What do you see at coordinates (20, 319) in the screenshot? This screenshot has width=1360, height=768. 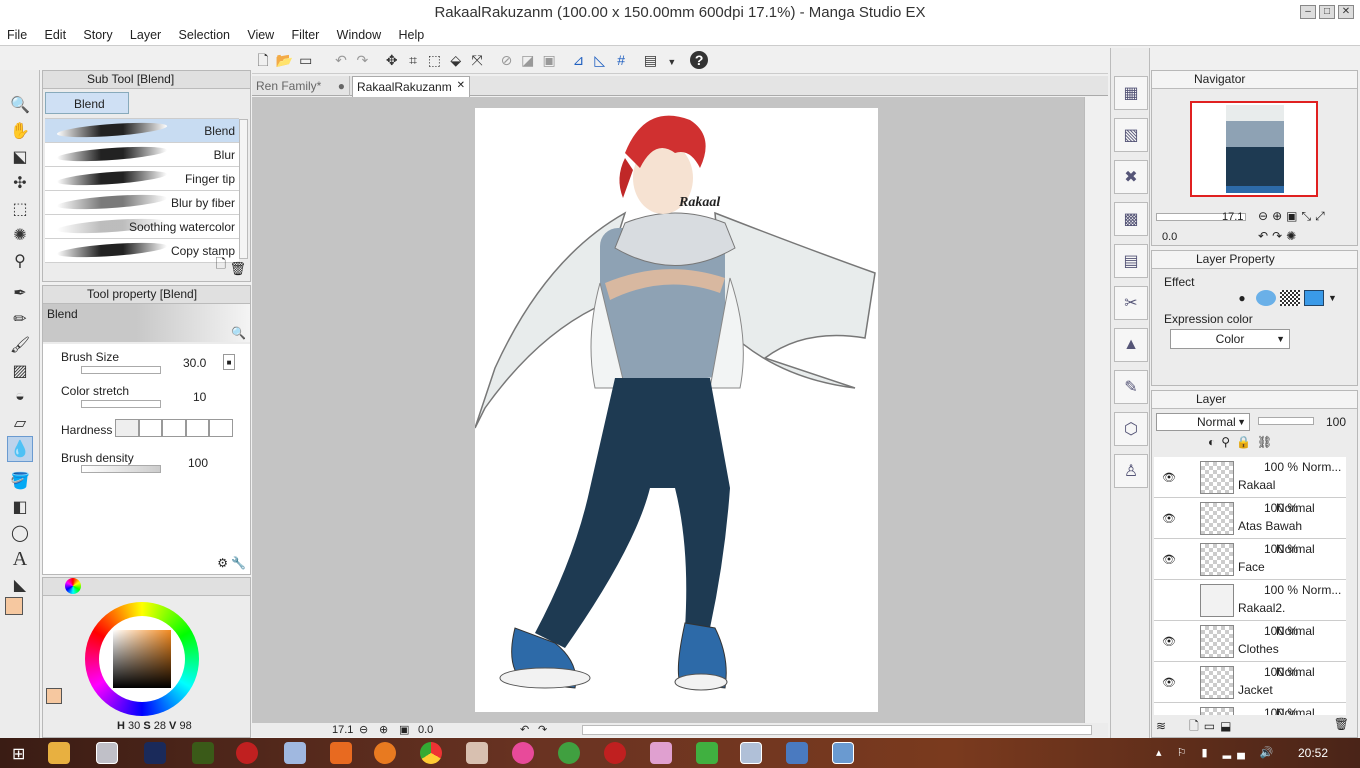 I see `pencil-tool-icon: ✏` at bounding box center [20, 319].